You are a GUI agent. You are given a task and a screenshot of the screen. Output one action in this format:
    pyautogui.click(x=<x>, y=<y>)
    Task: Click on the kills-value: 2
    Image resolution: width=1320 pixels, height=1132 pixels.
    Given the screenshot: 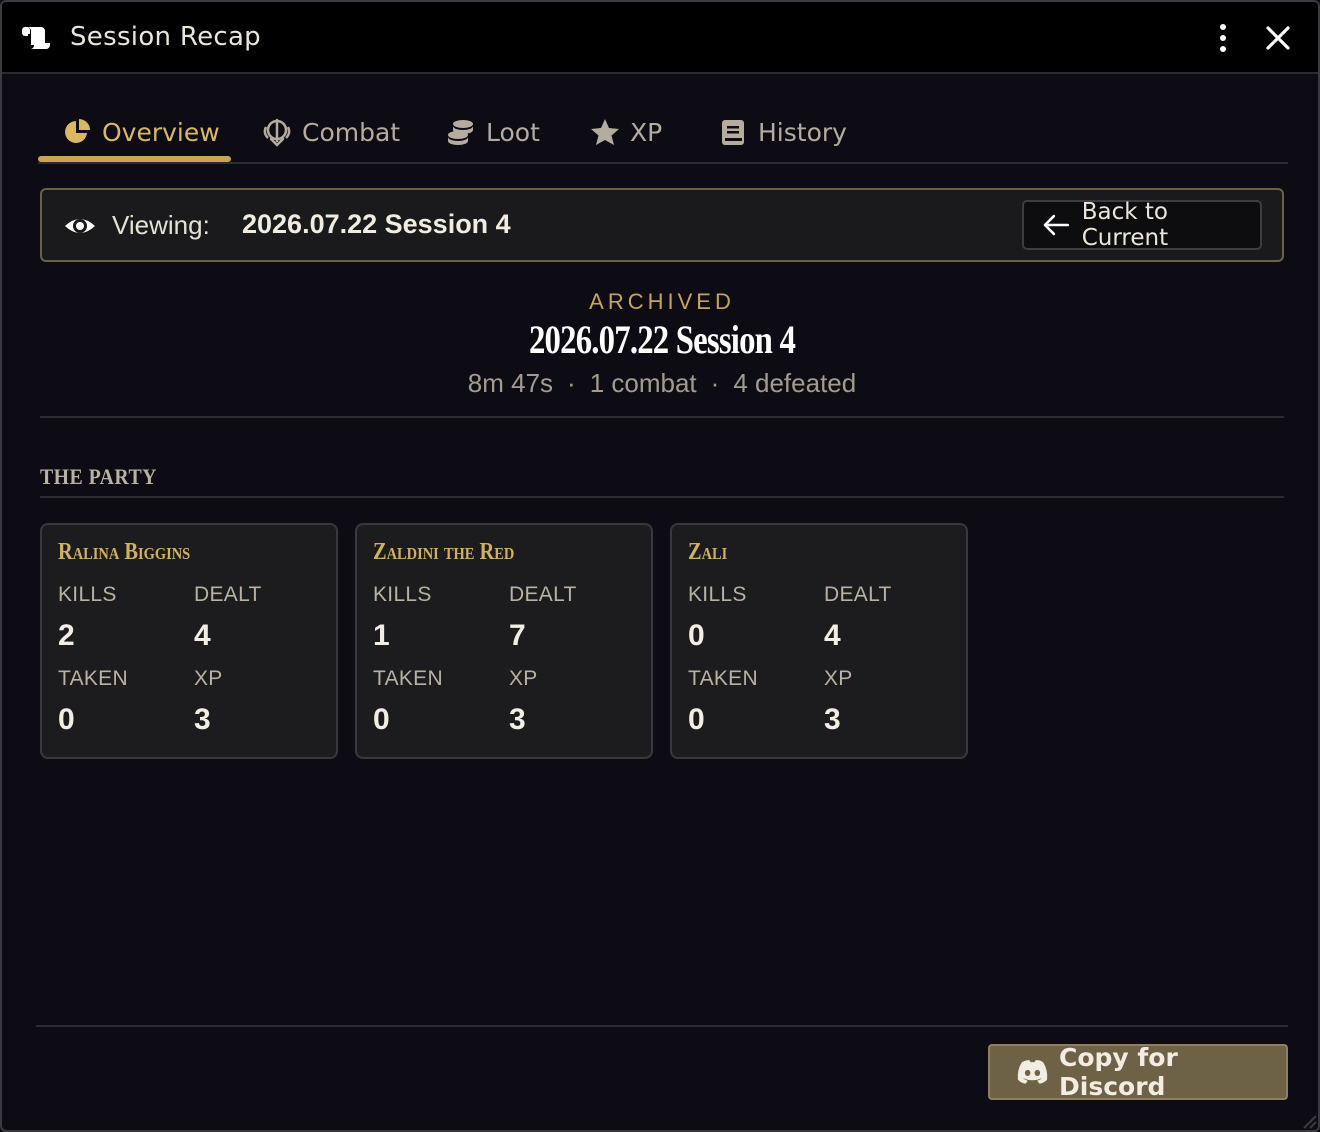 What is the action you would take?
    pyautogui.click(x=66, y=635)
    